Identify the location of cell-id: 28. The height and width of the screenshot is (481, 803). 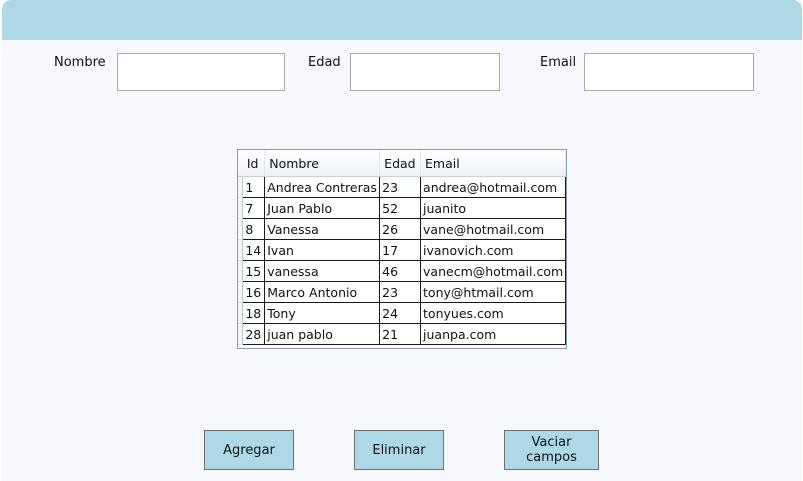
(254, 334).